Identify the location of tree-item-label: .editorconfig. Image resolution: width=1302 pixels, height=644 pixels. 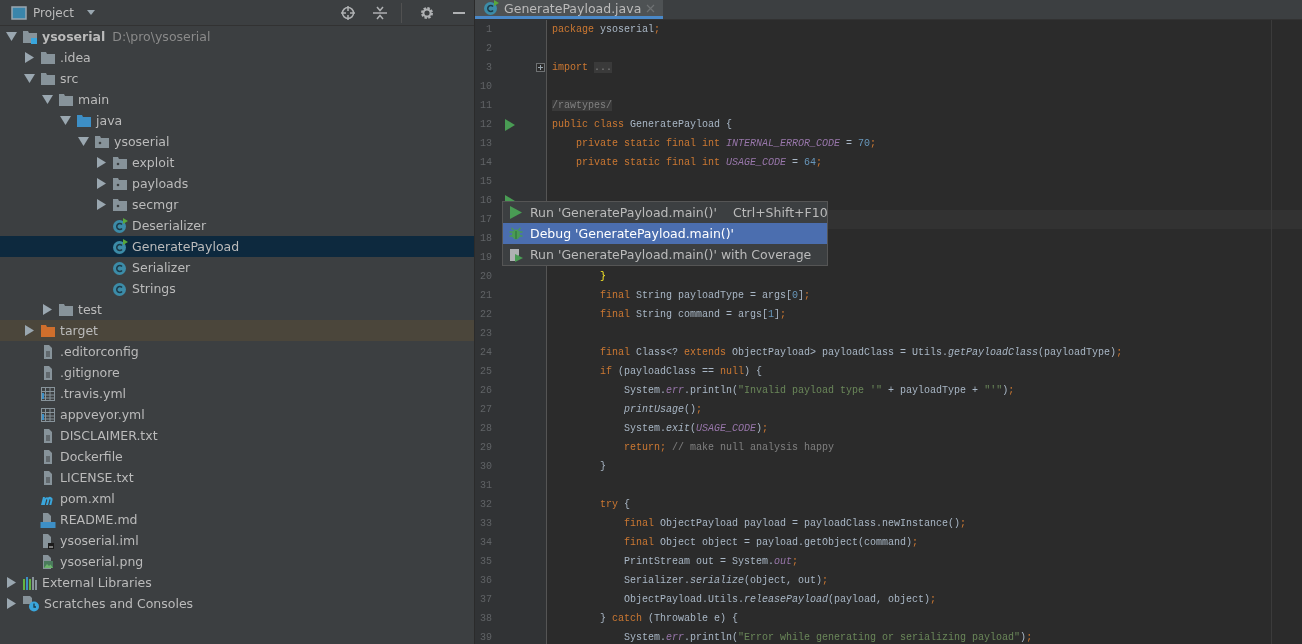
(99, 351).